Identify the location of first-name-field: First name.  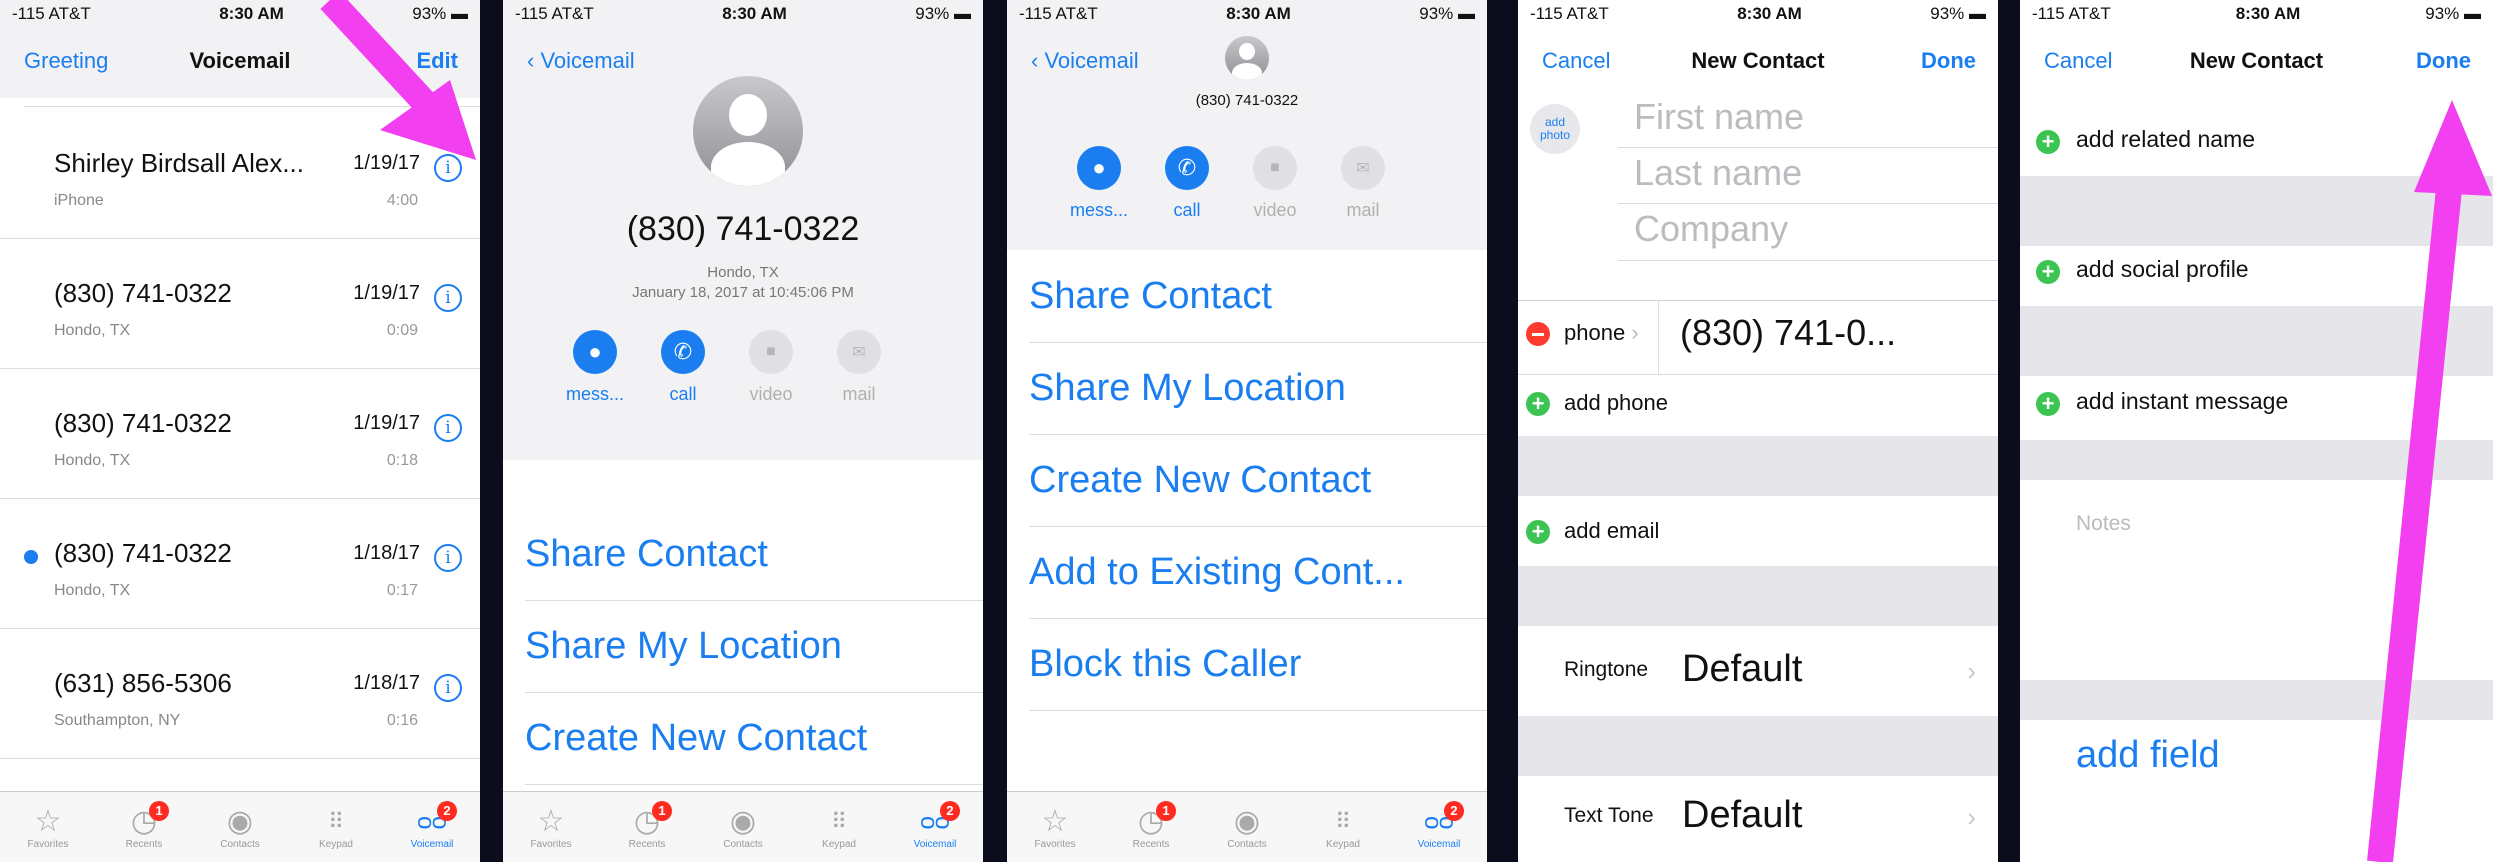
(1719, 117).